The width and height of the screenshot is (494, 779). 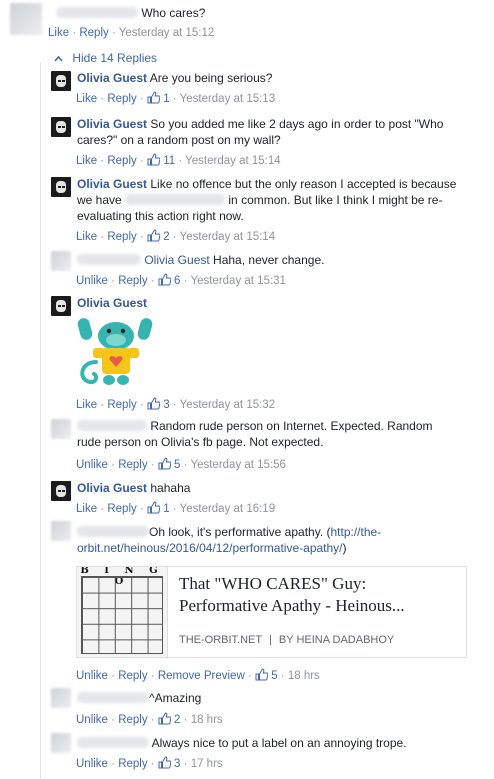 I want to click on reply-actions: Unlike · Reply · 6 · Yesterday at 15:31, so click(x=181, y=281).